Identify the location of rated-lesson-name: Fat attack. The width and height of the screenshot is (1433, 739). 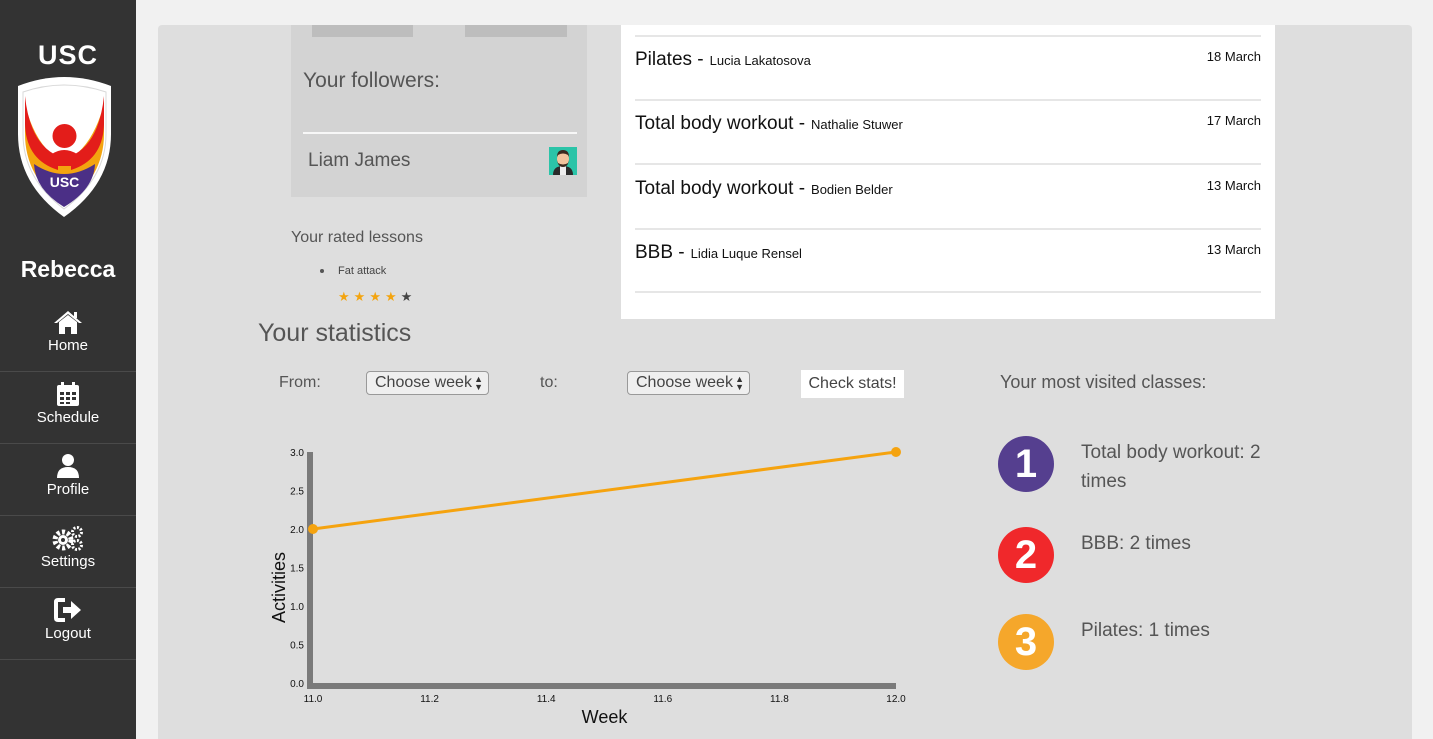
(362, 271).